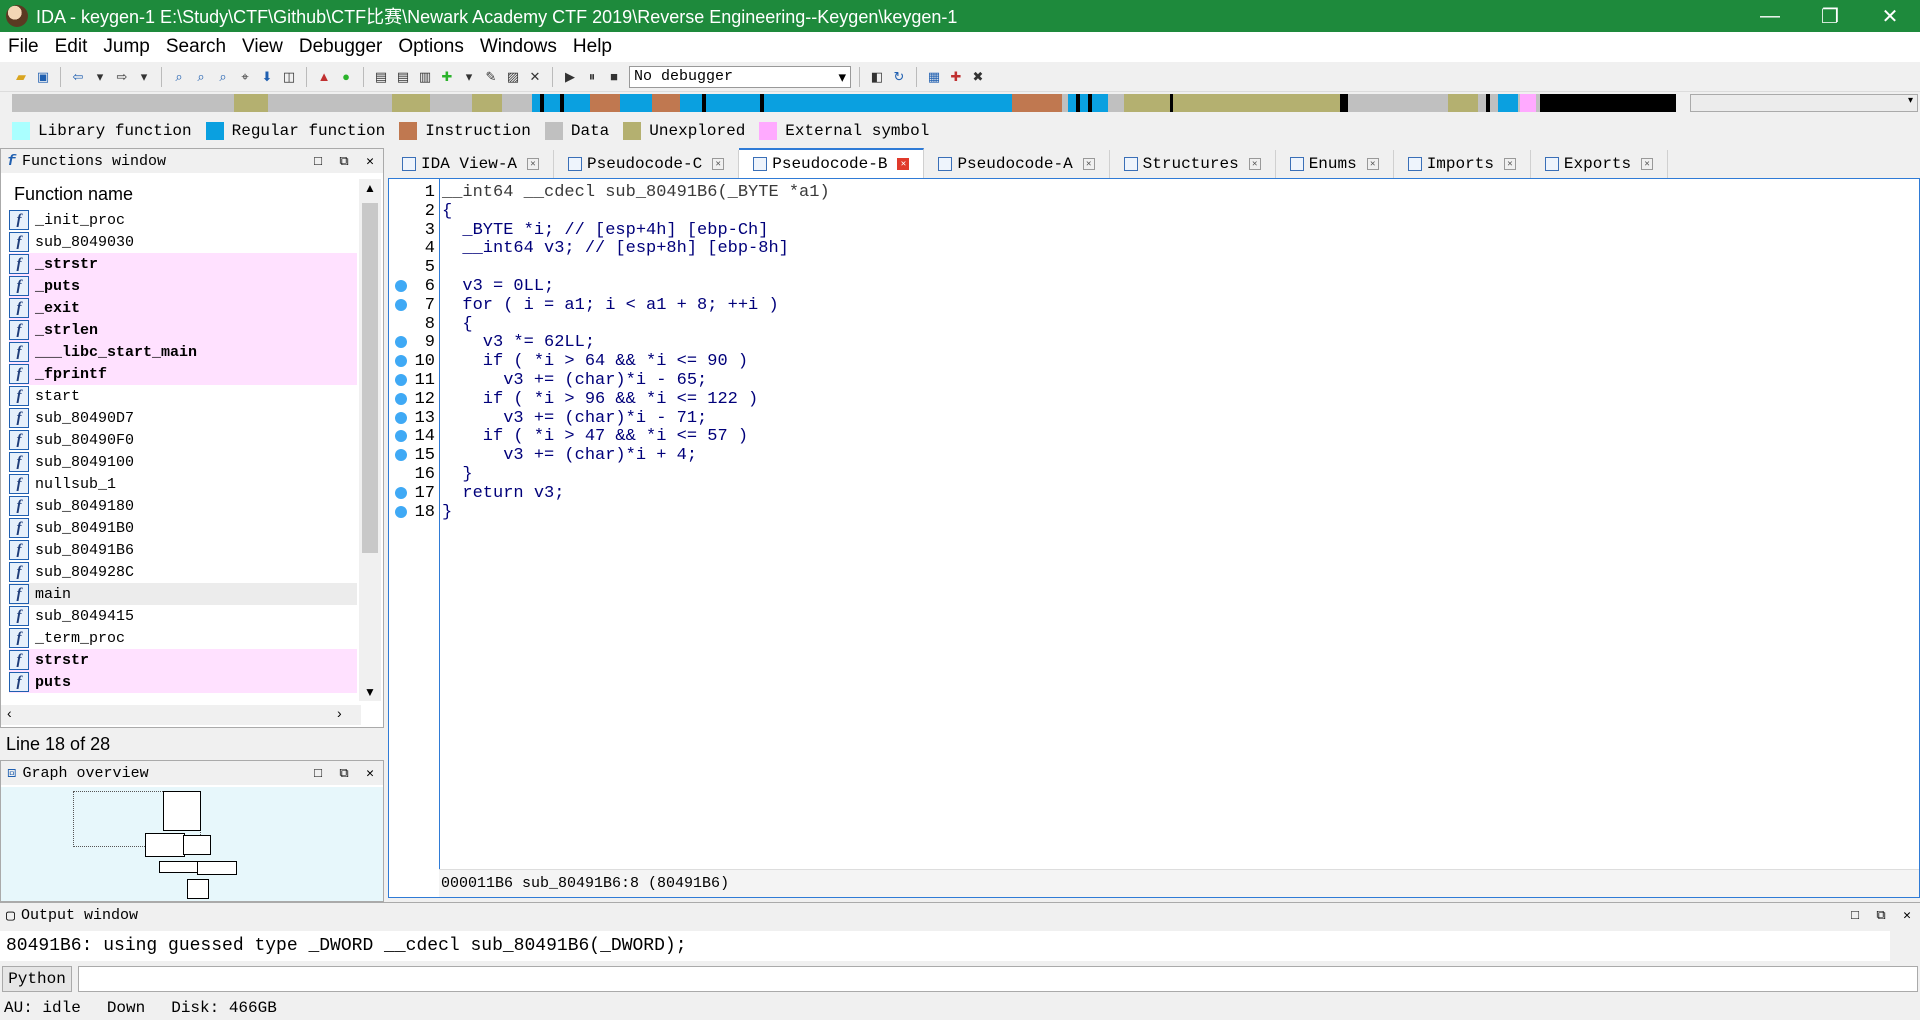 This screenshot has height=1020, width=1920. Describe the element at coordinates (535, 77) in the screenshot. I see `delete-icon: ✕` at that location.